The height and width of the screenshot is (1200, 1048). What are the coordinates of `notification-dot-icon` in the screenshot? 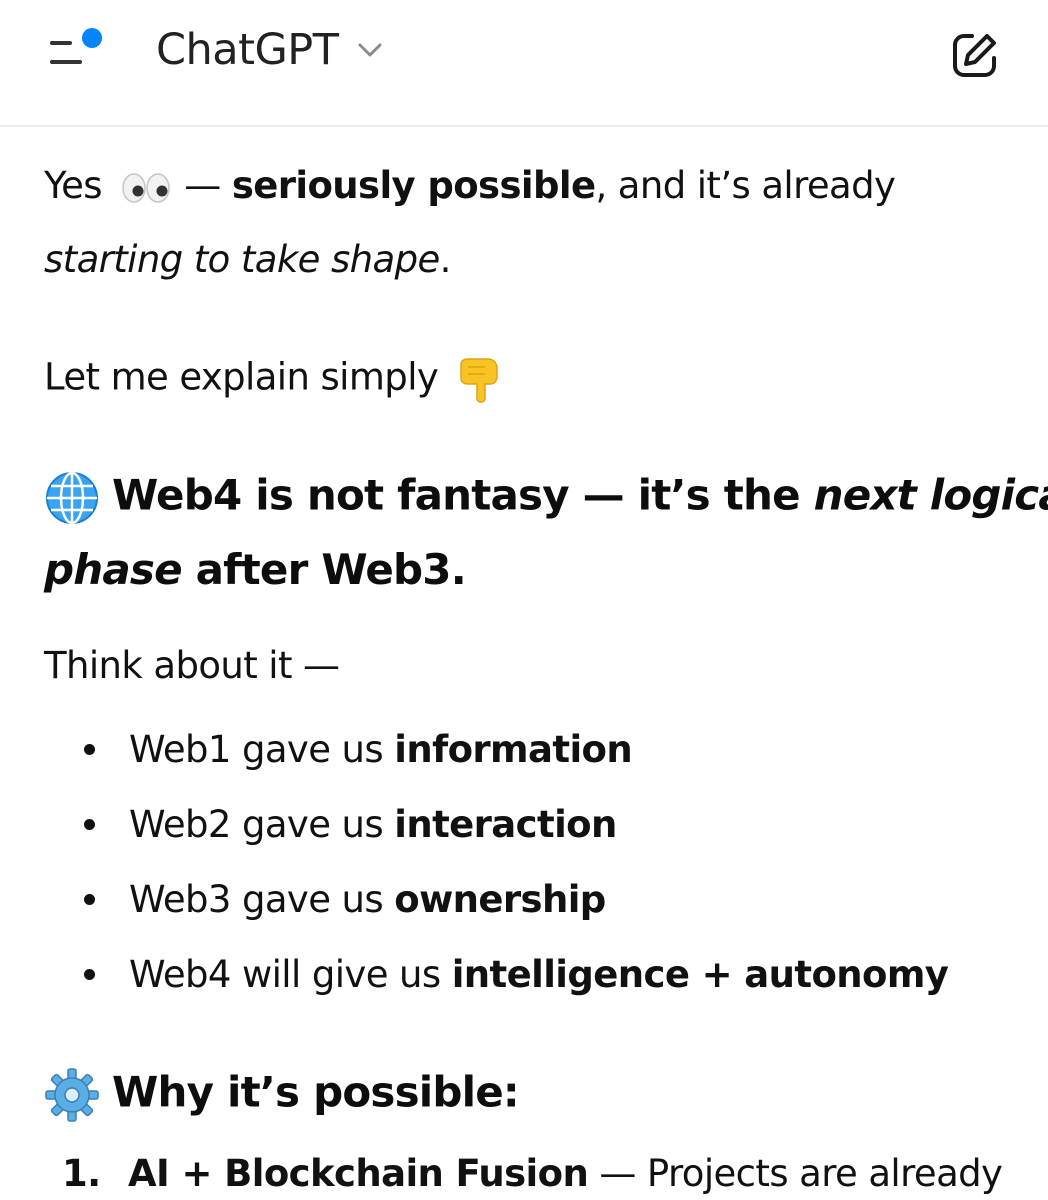 It's located at (92, 38).